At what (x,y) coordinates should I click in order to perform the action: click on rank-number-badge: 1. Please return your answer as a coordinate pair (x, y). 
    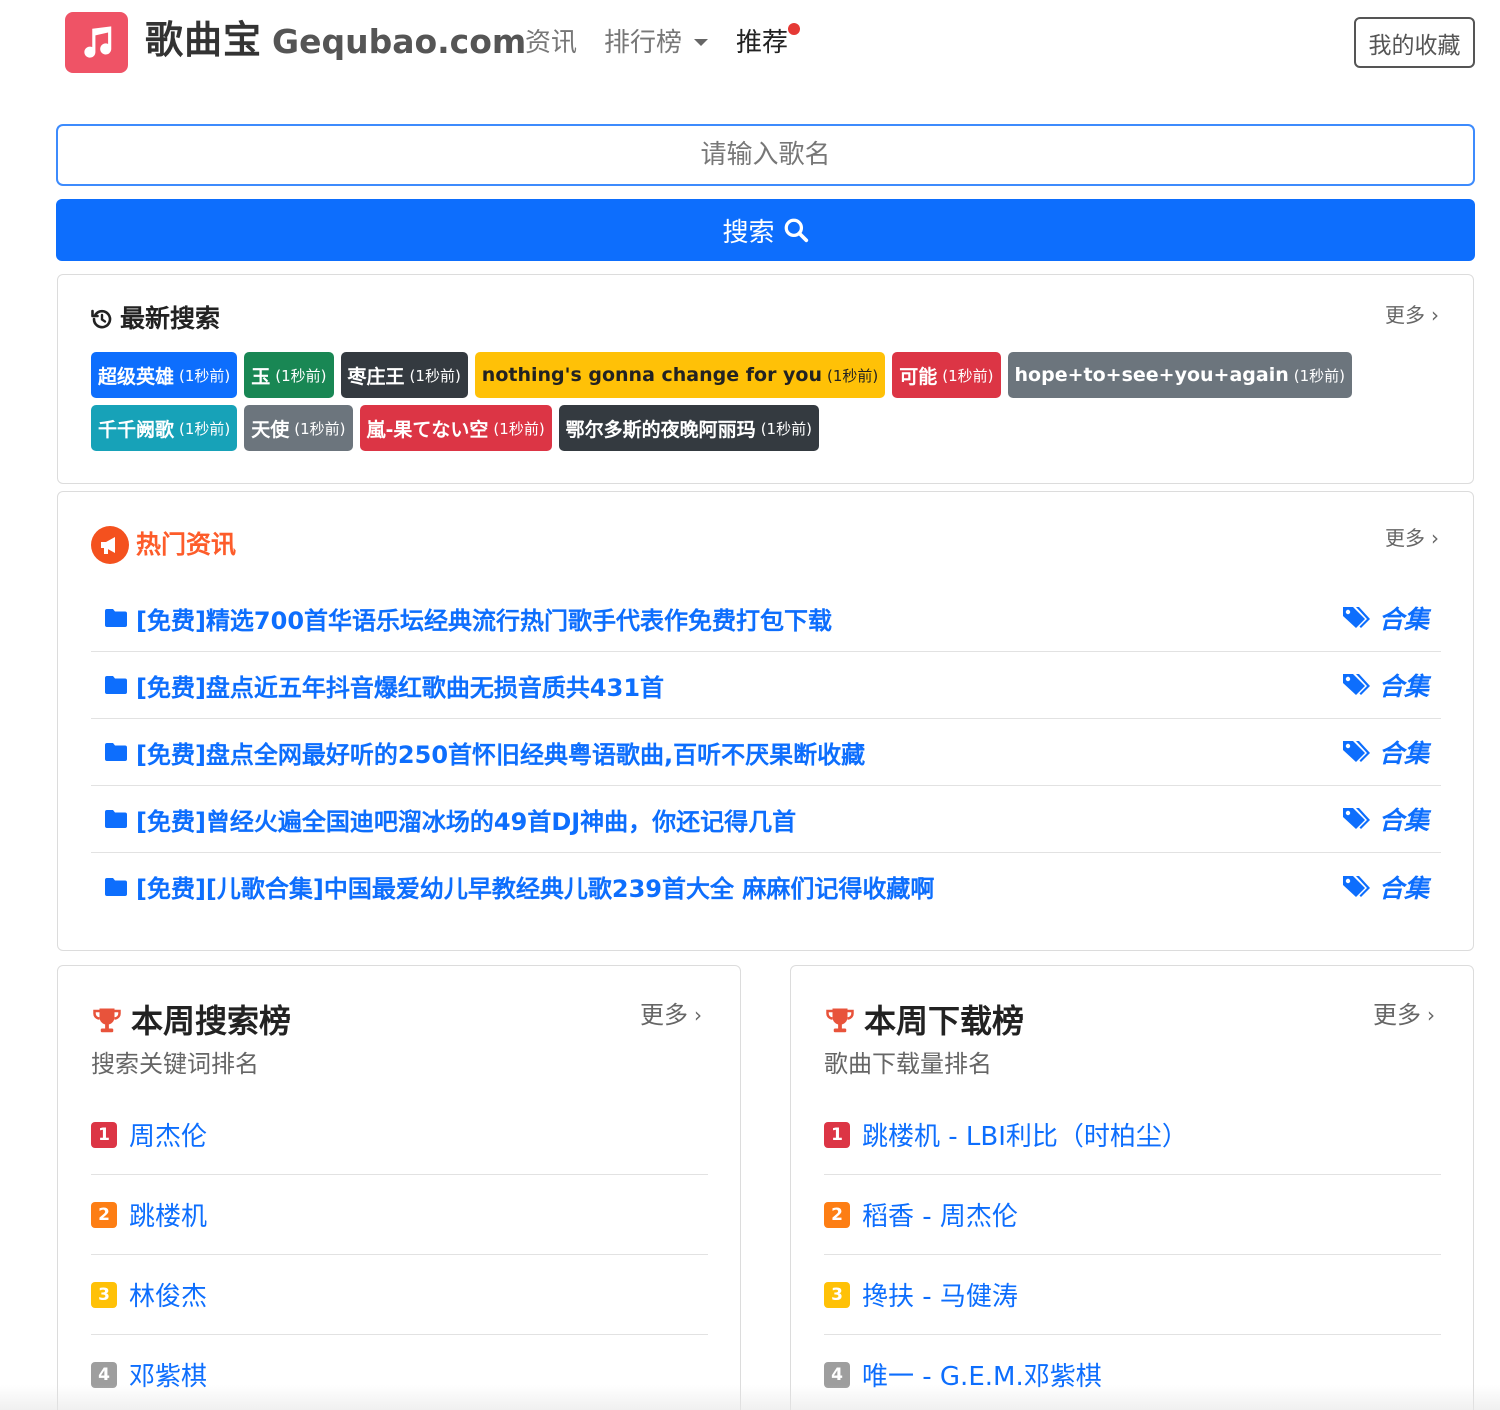
    Looking at the image, I should click on (837, 1134).